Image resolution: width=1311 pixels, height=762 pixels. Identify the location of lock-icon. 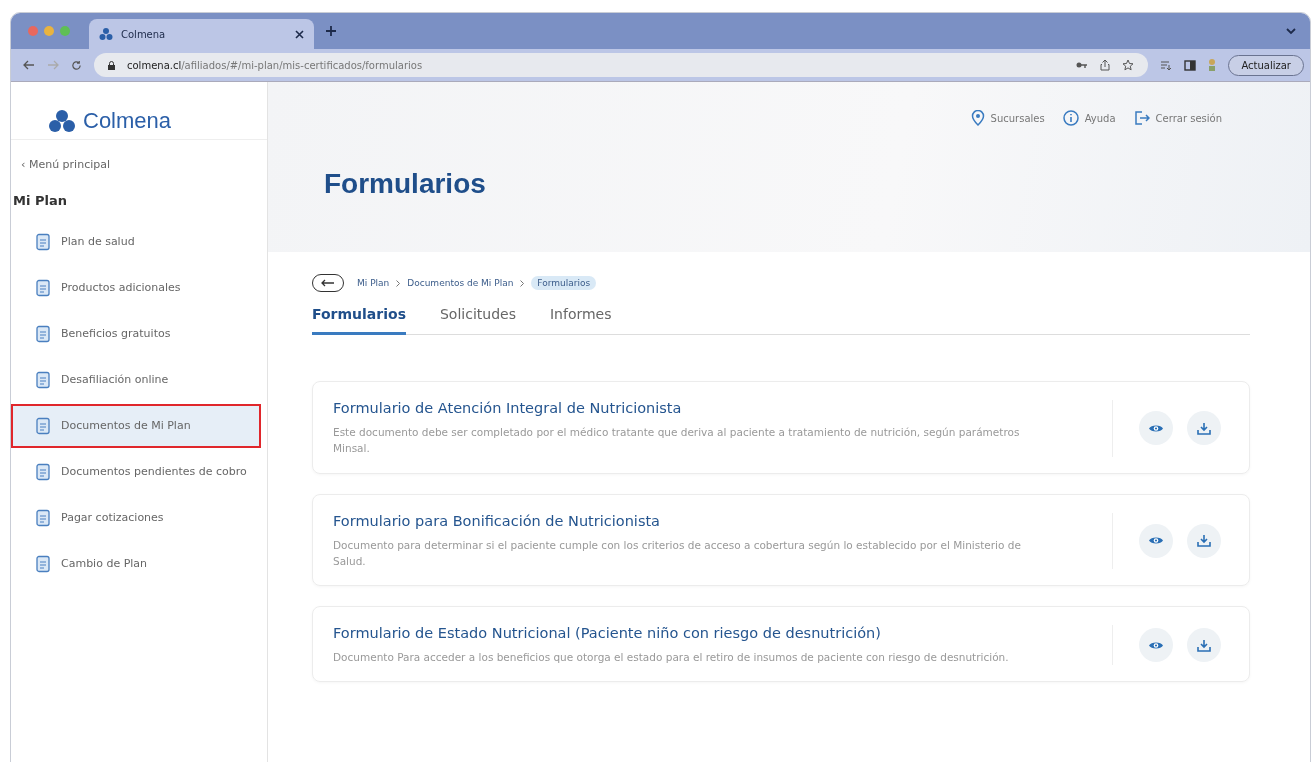
(111, 65).